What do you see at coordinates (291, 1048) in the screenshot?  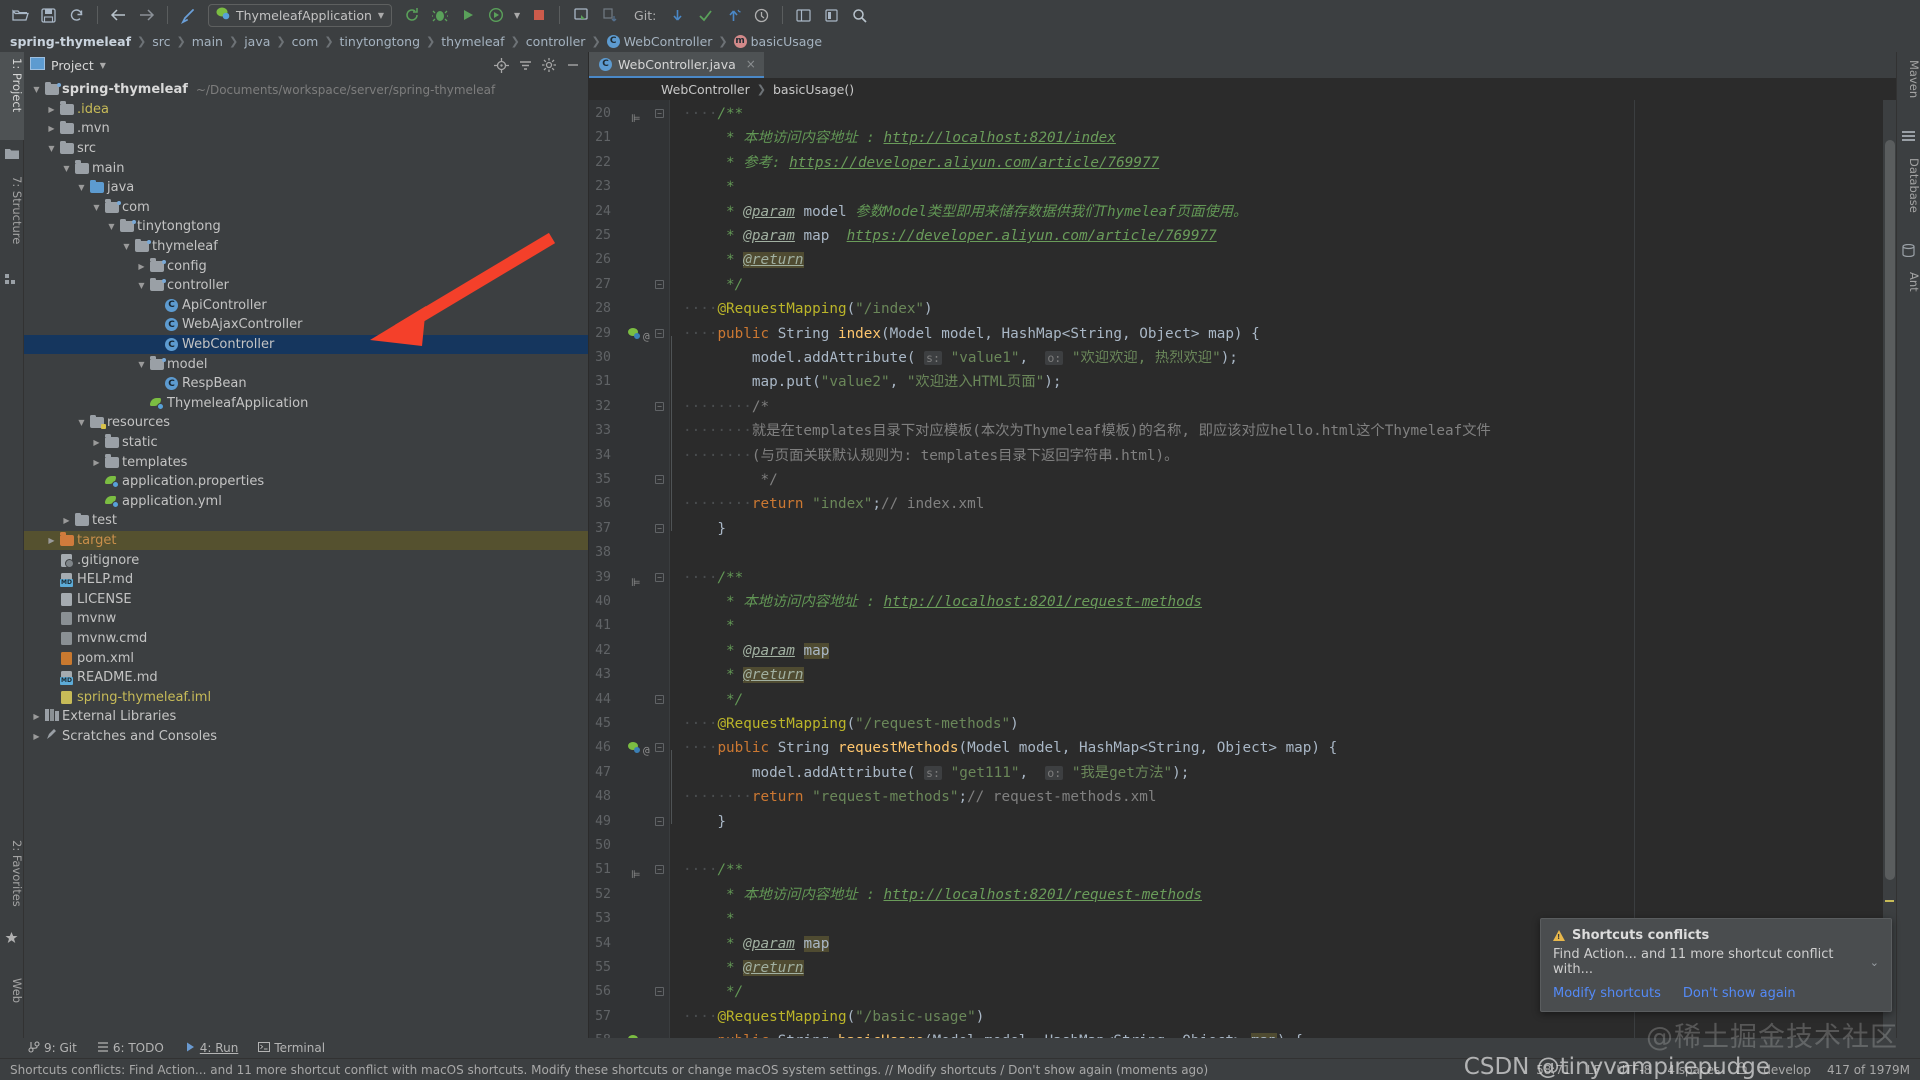 I see `bottom-item-terminal: Terminal` at bounding box center [291, 1048].